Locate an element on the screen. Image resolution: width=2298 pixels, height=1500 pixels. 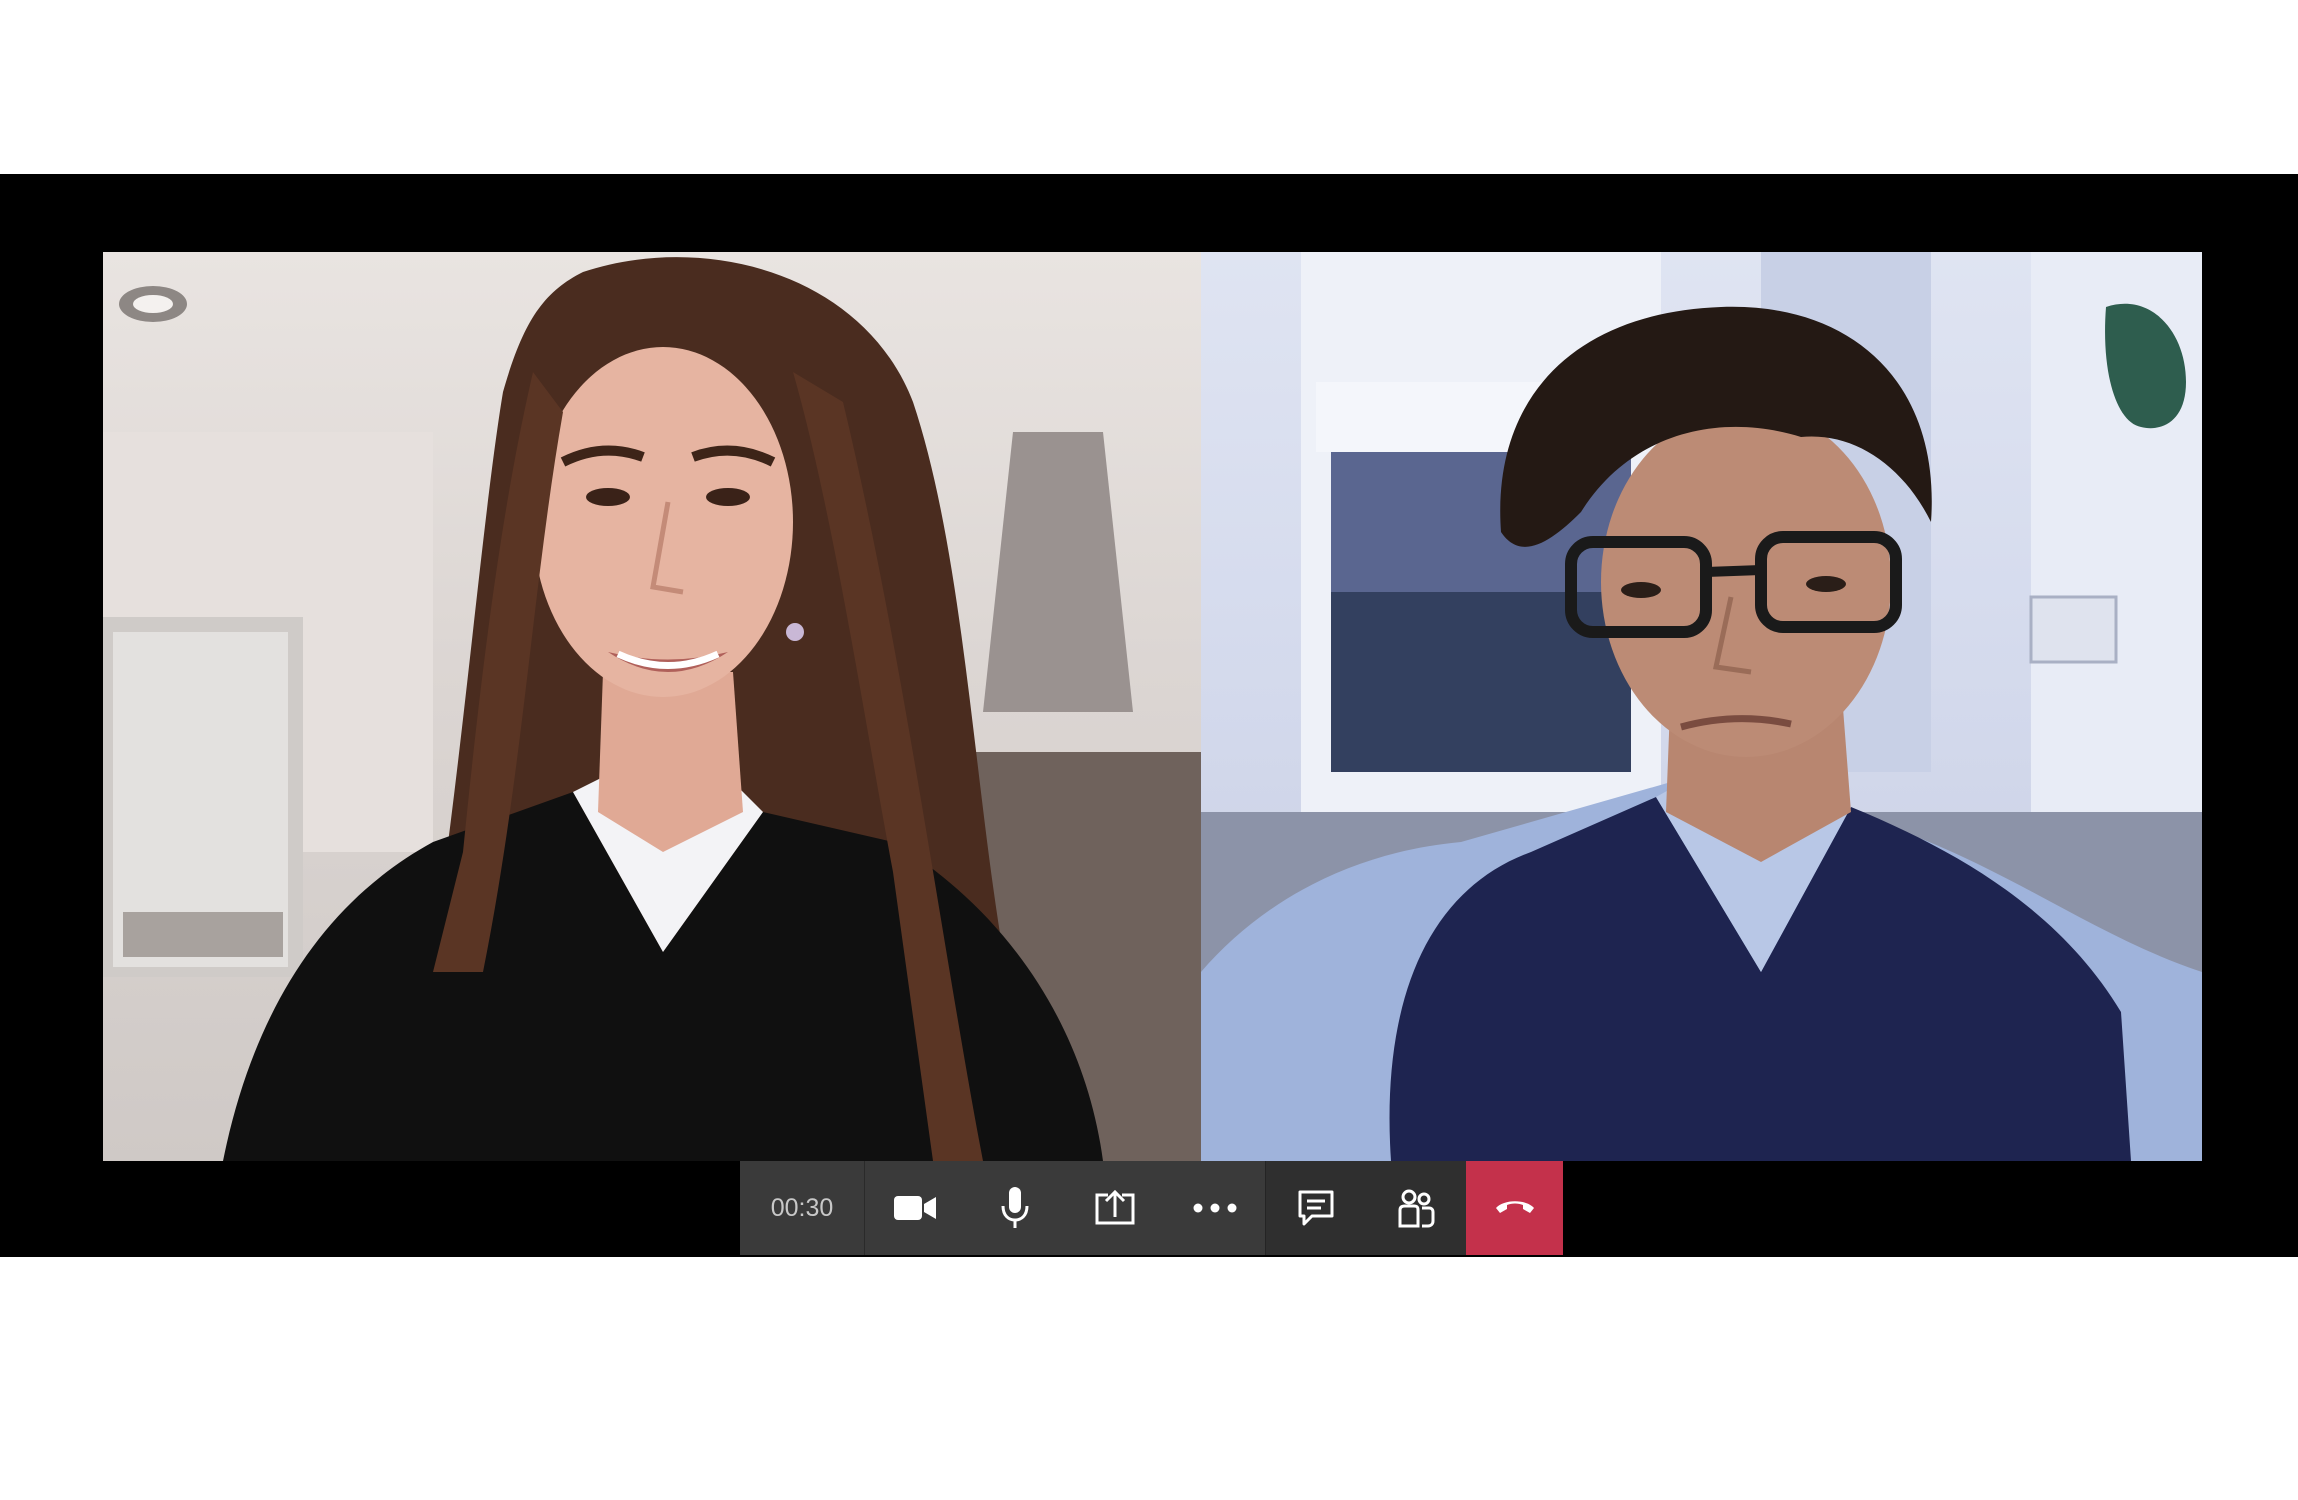
chat-icon is located at coordinates (1316, 1208).